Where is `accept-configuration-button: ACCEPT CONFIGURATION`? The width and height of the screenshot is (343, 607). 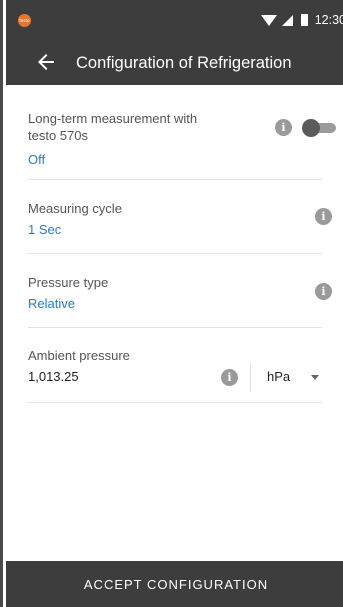 accept-configuration-button: ACCEPT CONFIGURATION is located at coordinates (174, 584).